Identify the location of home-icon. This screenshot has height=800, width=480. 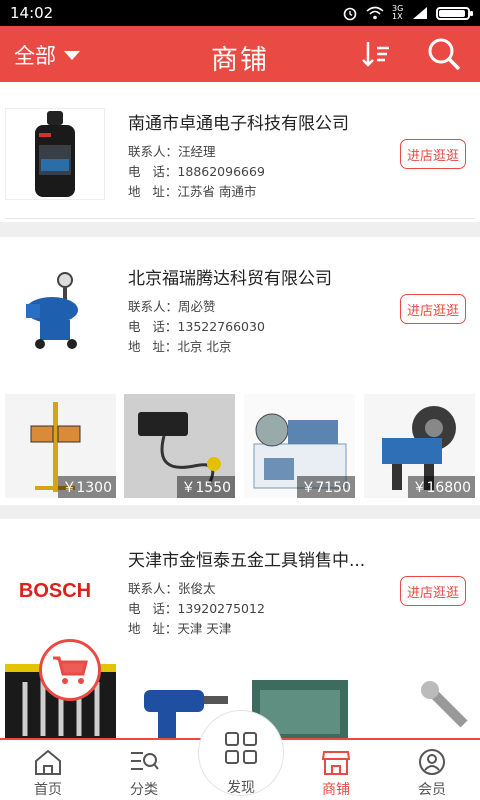
(48, 762).